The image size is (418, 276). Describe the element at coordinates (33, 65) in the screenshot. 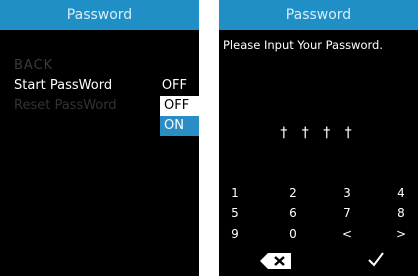

I see `back-menu-item: BACK` at that location.